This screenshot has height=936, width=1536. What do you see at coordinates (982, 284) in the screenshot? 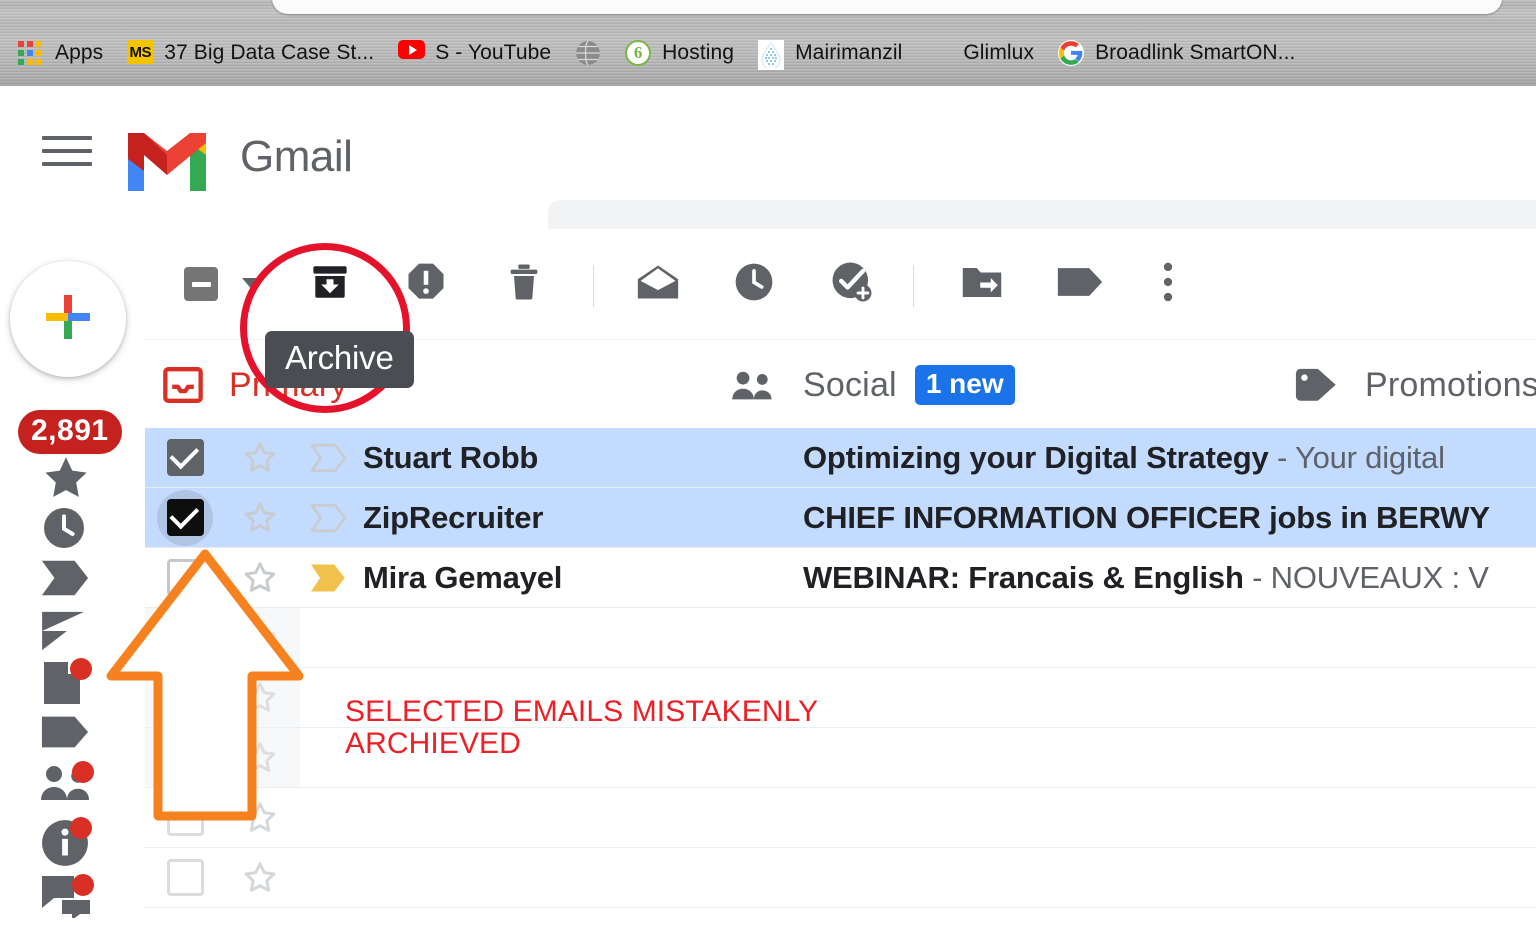
I see `move-to-button` at bounding box center [982, 284].